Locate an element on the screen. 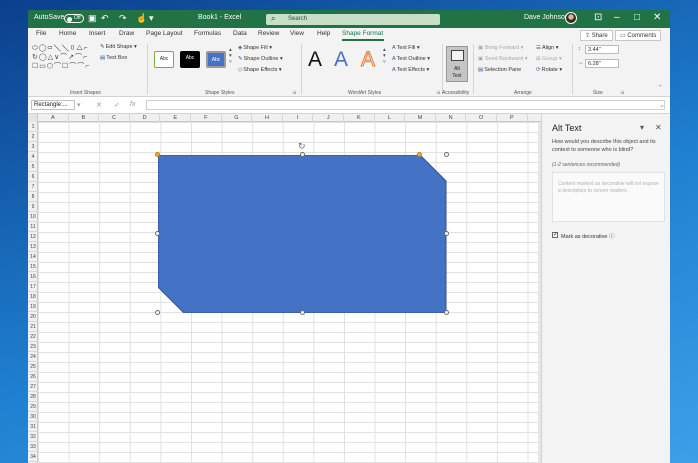 The height and width of the screenshot is (463, 698). shapes-gallery: ⬭◯▭╲╲▯△⌐ ↻◯△∨⌒↗⌒⌐ ☐▭⬡⌒☐⌒⌒⌐ is located at coordinates (64, 64).